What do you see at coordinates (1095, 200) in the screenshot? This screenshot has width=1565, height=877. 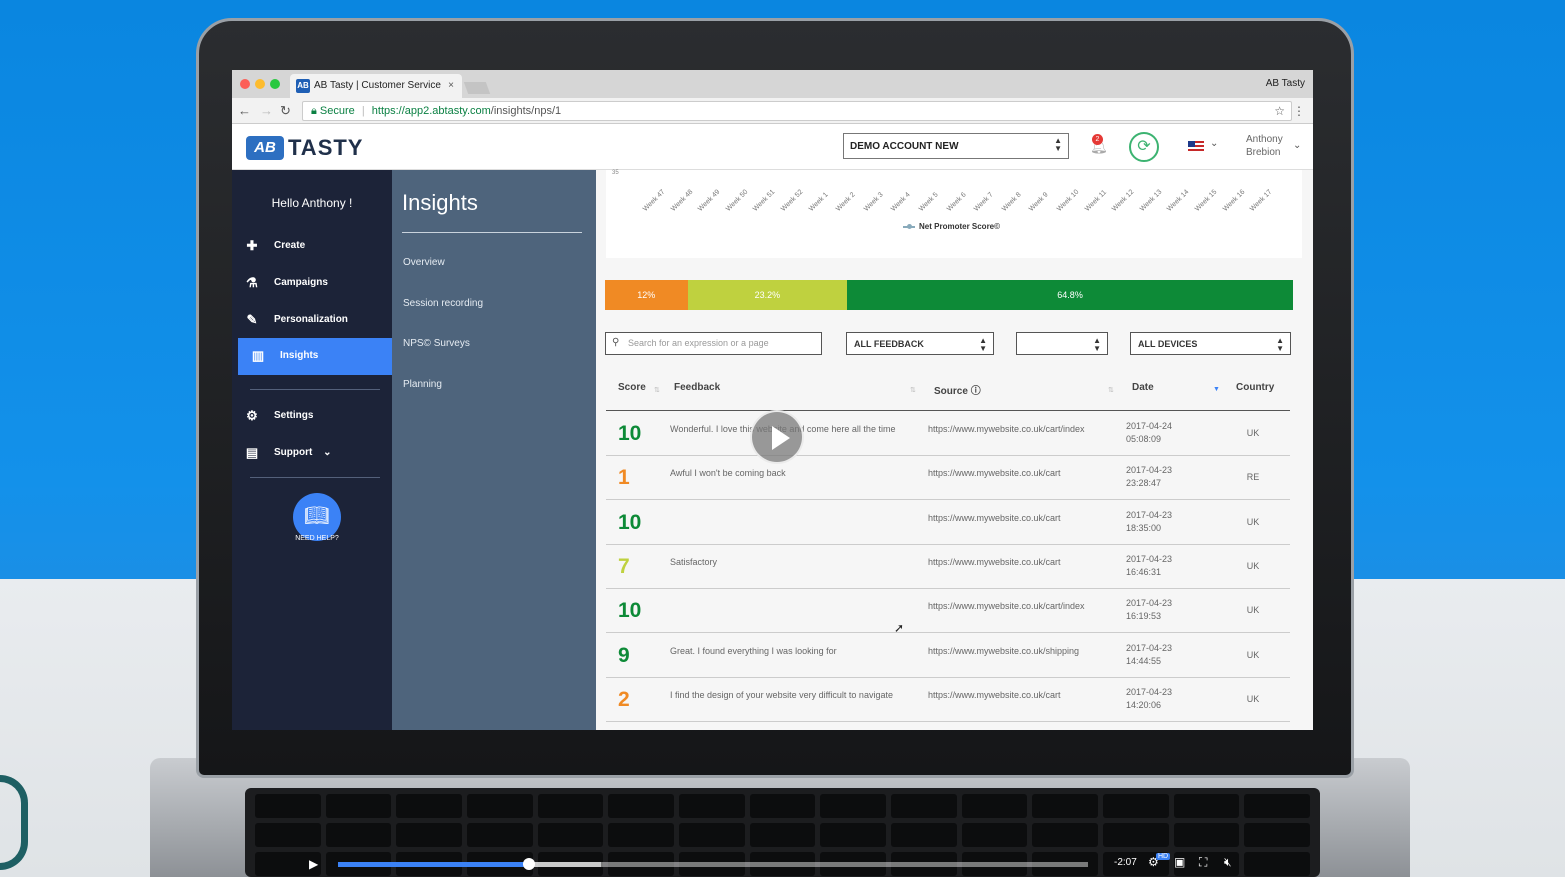 I see `x-tick-label: Week 11` at bounding box center [1095, 200].